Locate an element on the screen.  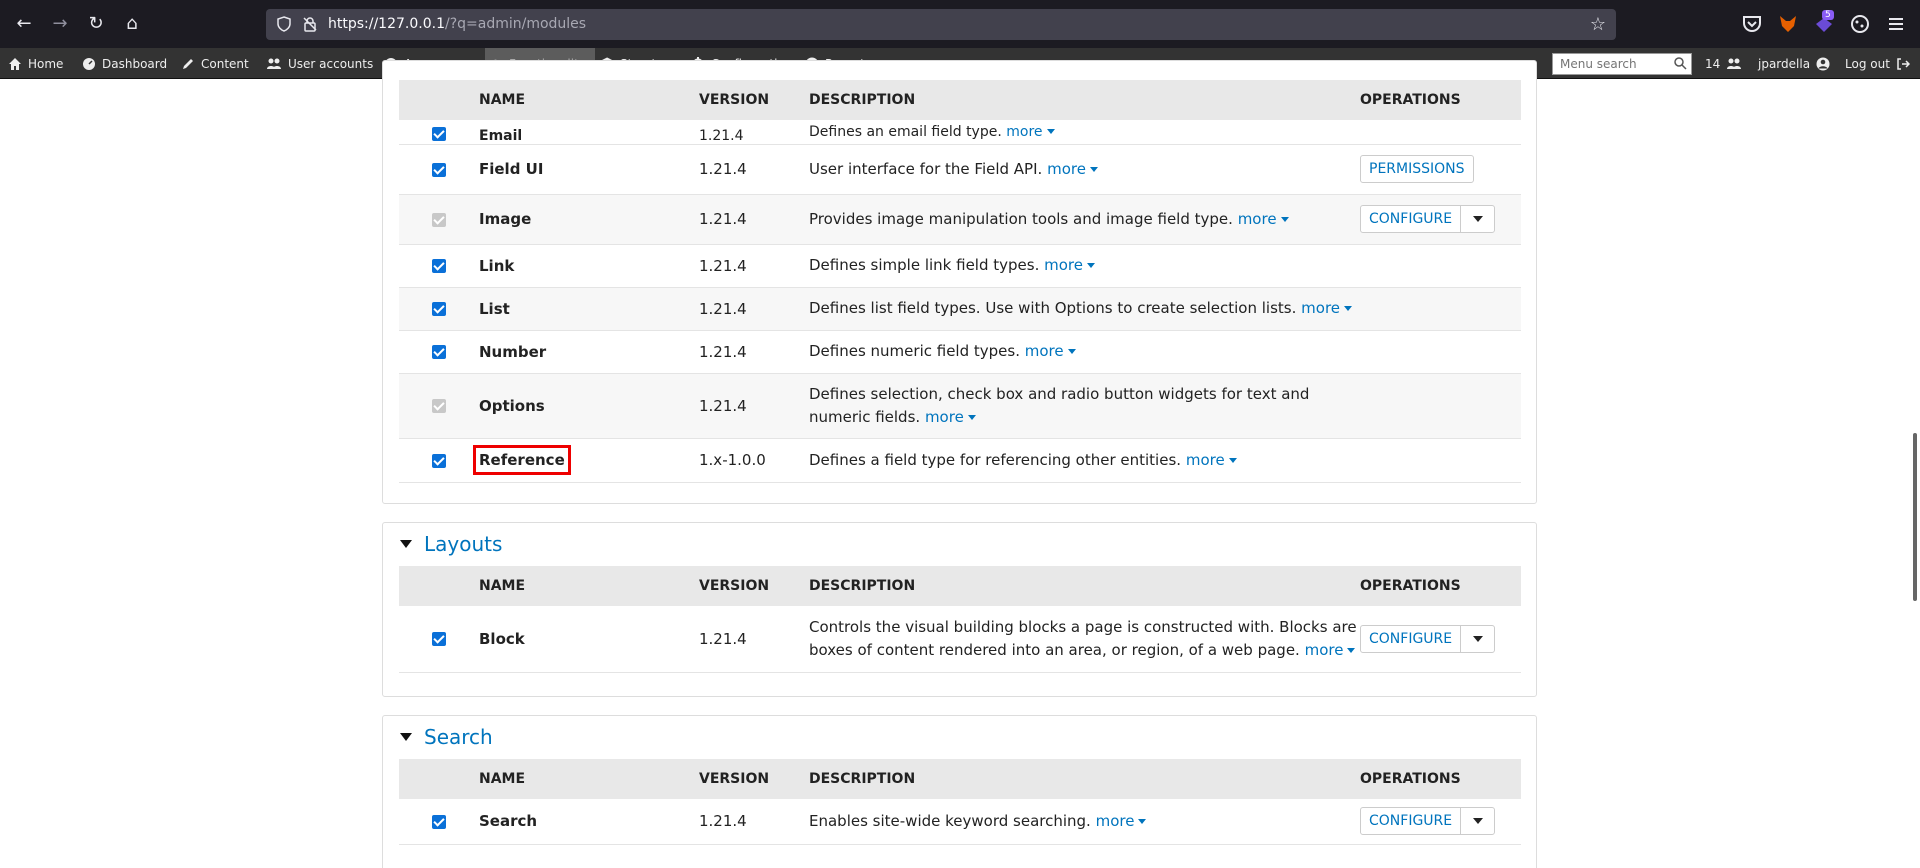
cookie-extension-icon is located at coordinates (1860, 24).